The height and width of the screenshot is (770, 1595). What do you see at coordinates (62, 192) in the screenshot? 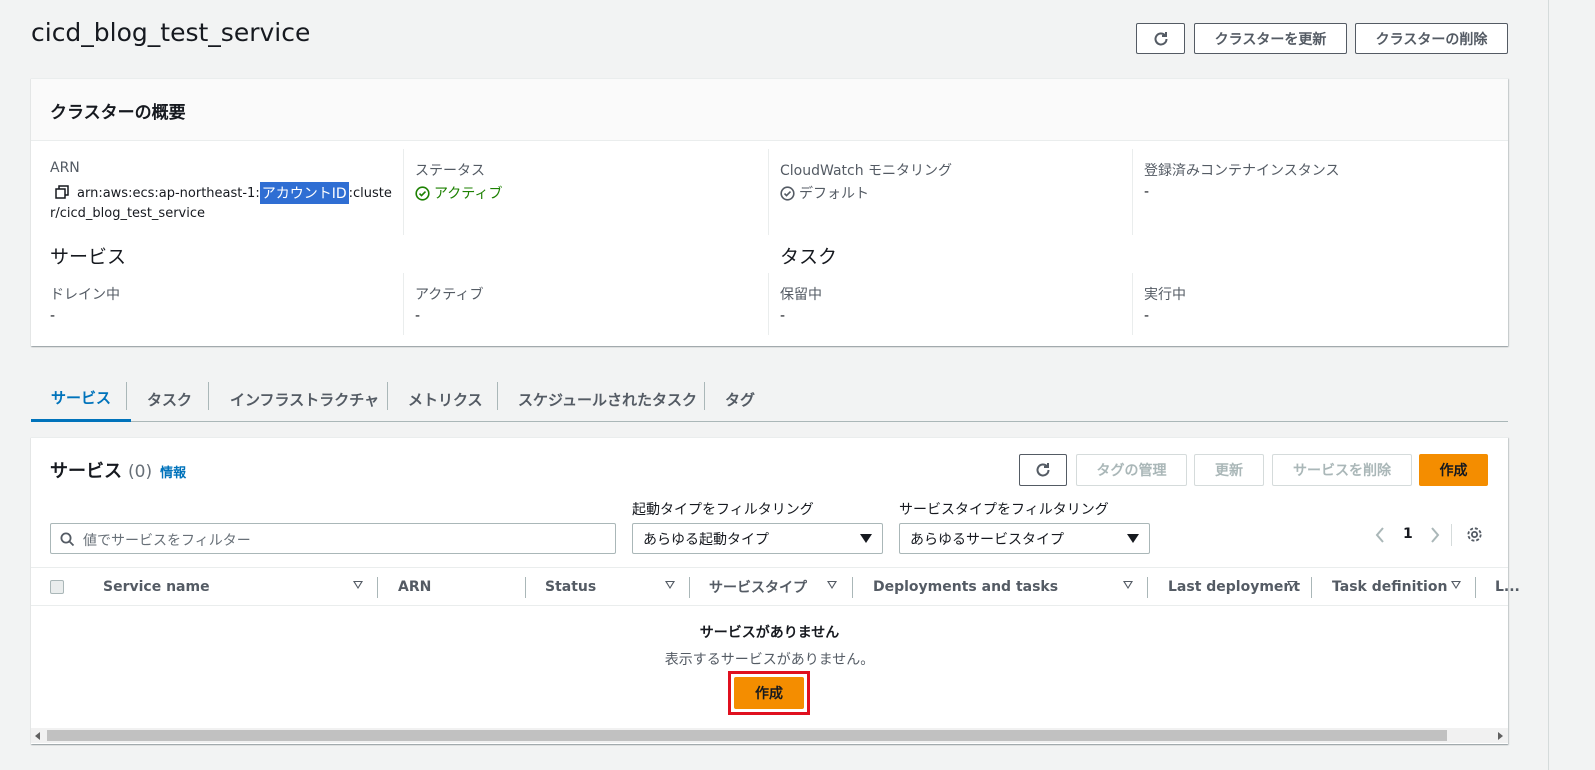
I see `copy-icon` at bounding box center [62, 192].